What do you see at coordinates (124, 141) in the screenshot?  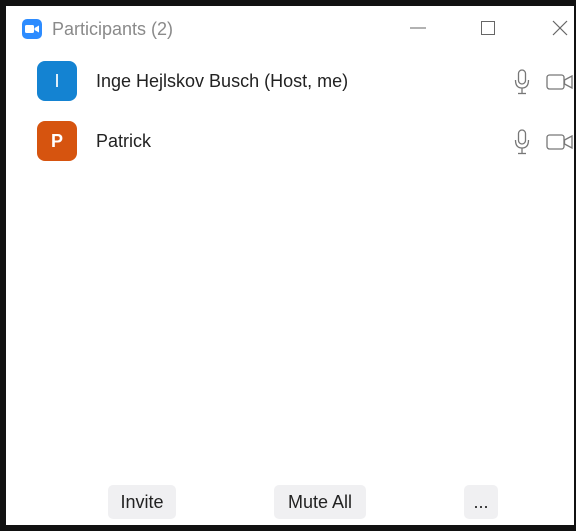 I see `participant-name: Patrick` at bounding box center [124, 141].